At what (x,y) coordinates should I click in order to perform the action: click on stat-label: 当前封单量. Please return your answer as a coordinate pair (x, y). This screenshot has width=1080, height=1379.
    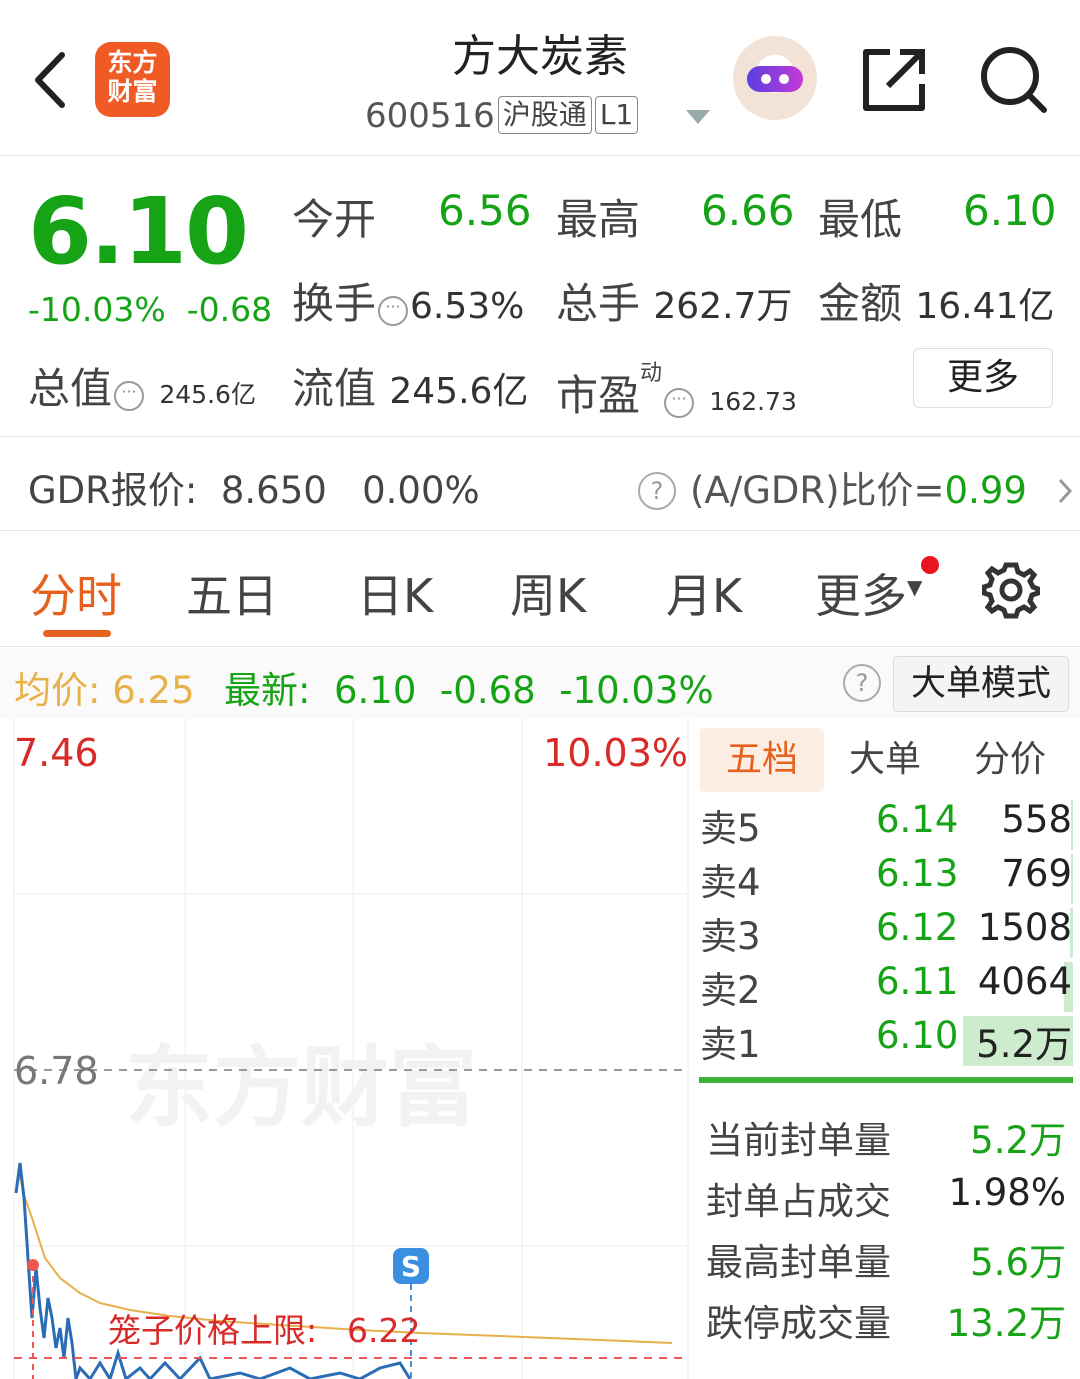
    Looking at the image, I should click on (798, 1140).